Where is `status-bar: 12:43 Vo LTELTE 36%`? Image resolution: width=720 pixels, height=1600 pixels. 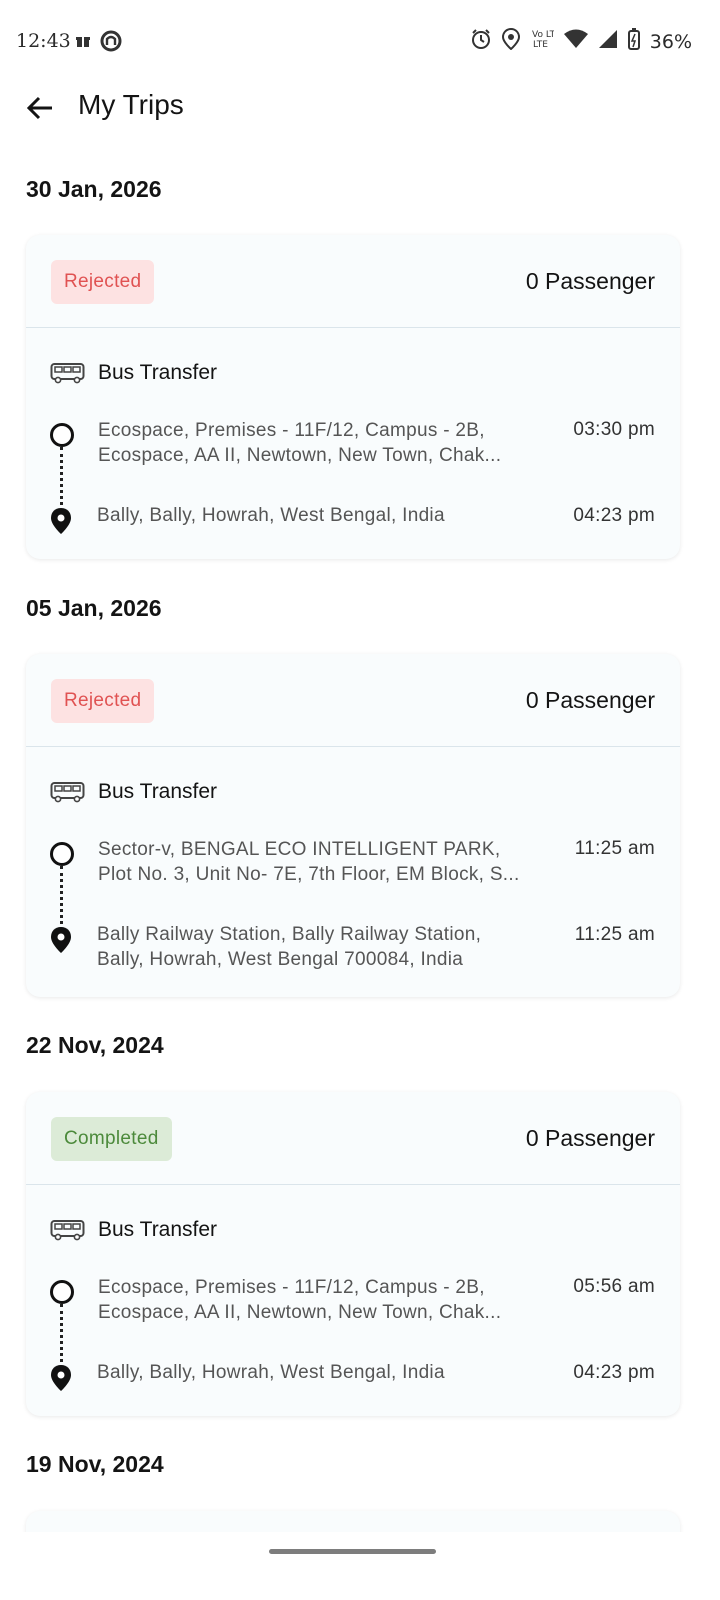 status-bar: 12:43 Vo LTELTE 36% is located at coordinates (360, 42).